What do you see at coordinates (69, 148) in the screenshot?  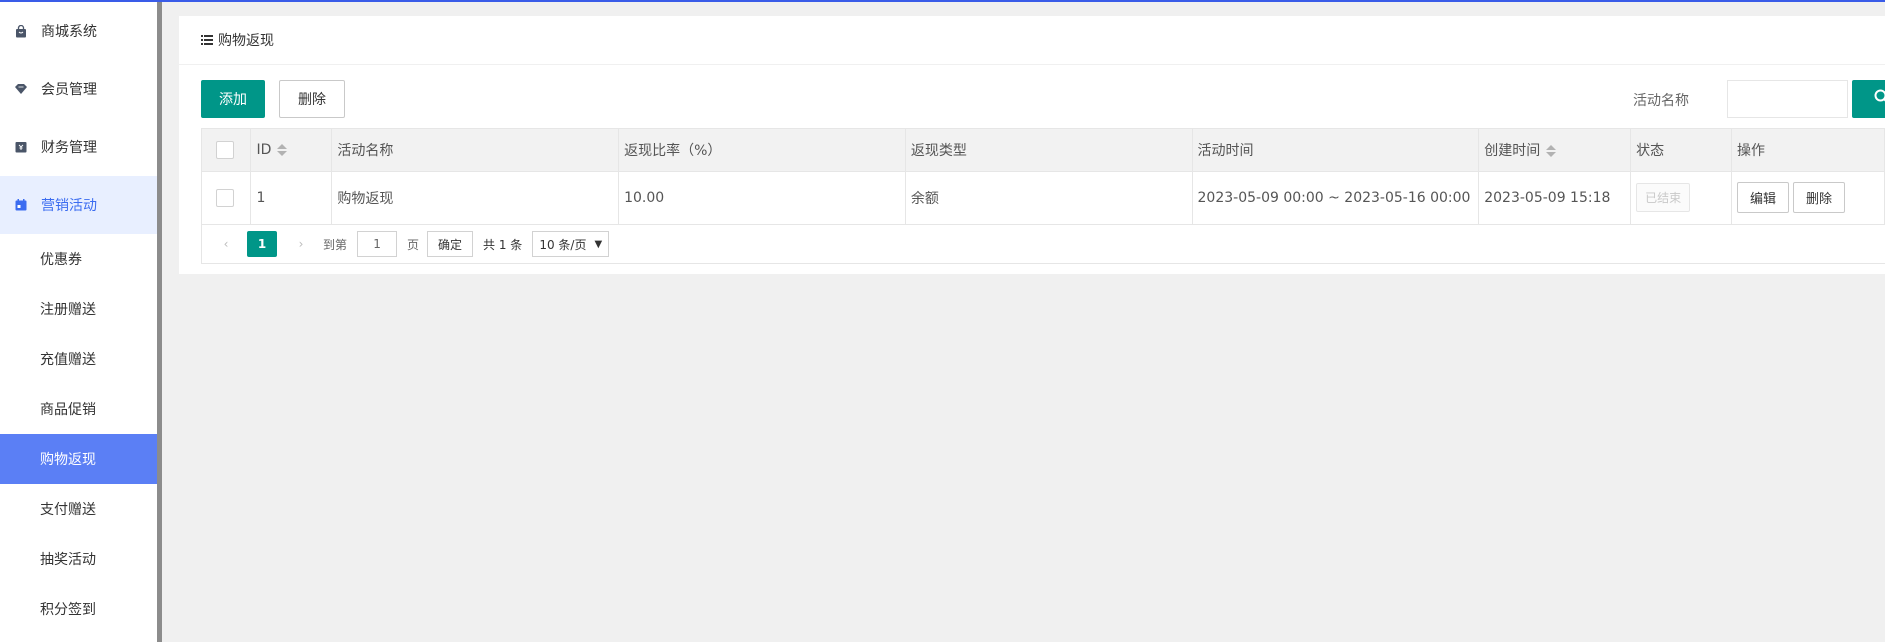 I see `sidebar-item-label: 财务管理` at bounding box center [69, 148].